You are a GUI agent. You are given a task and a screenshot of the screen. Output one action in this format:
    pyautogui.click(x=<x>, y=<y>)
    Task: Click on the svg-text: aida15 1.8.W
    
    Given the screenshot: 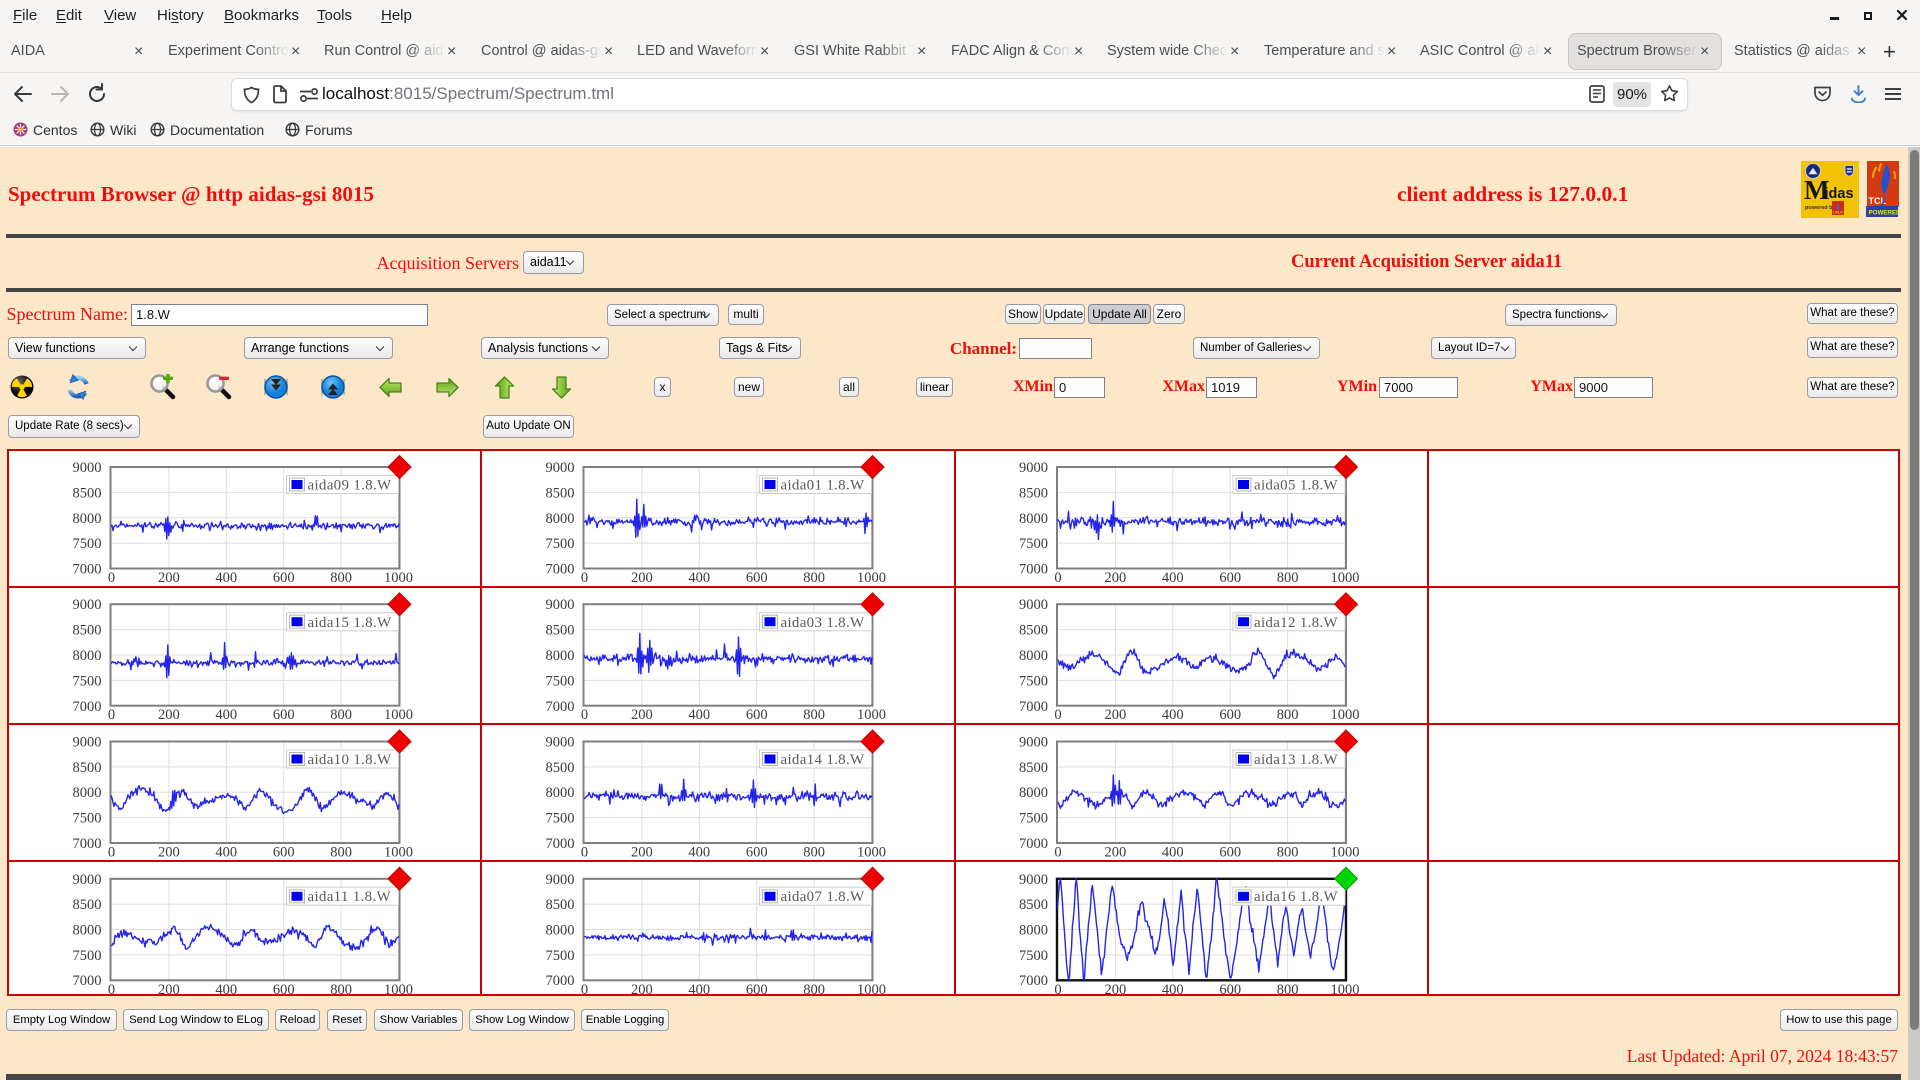 What is the action you would take?
    pyautogui.click(x=350, y=623)
    